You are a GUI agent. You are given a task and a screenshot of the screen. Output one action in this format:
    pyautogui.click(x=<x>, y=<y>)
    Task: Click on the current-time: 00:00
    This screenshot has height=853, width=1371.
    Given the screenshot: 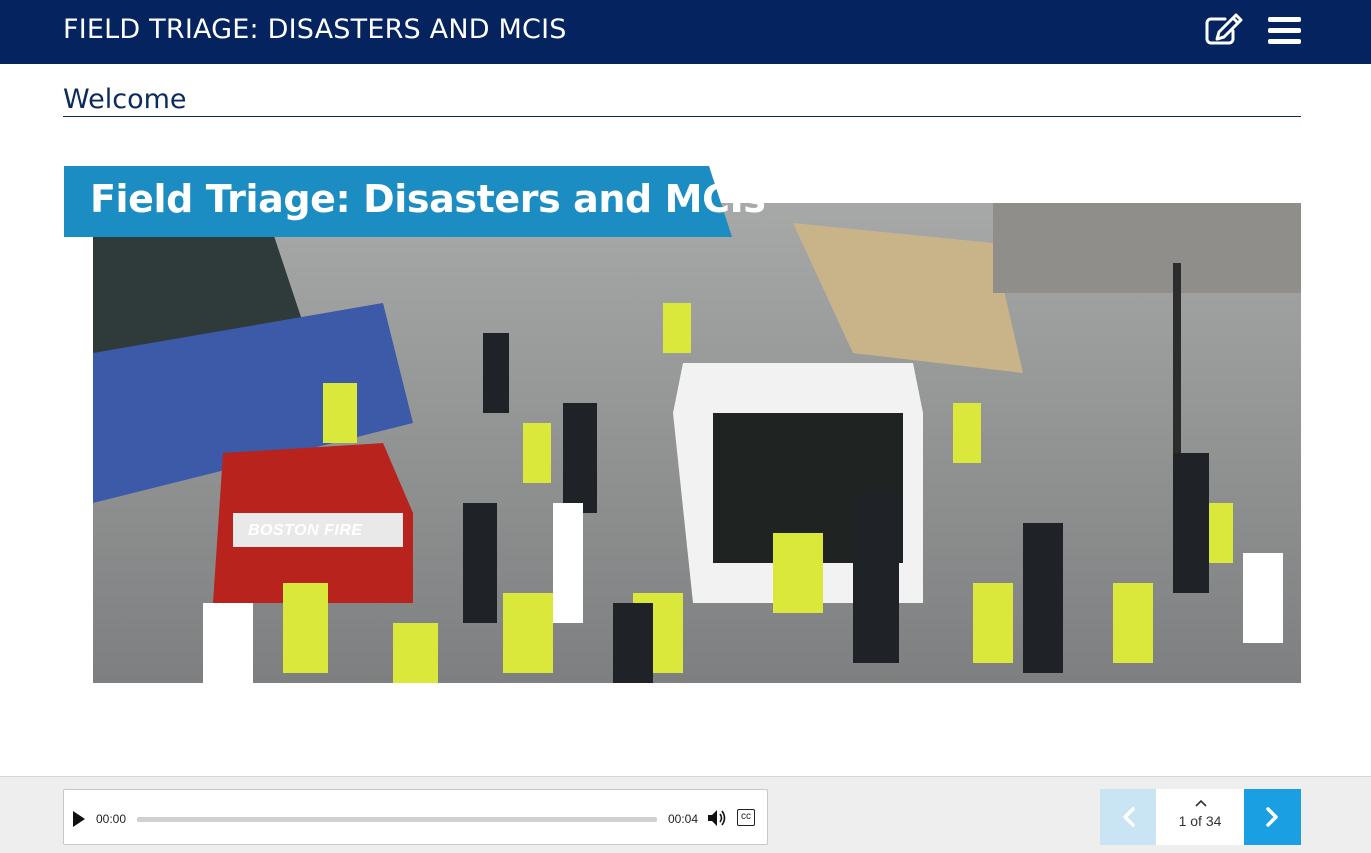 What is the action you would take?
    pyautogui.click(x=111, y=819)
    